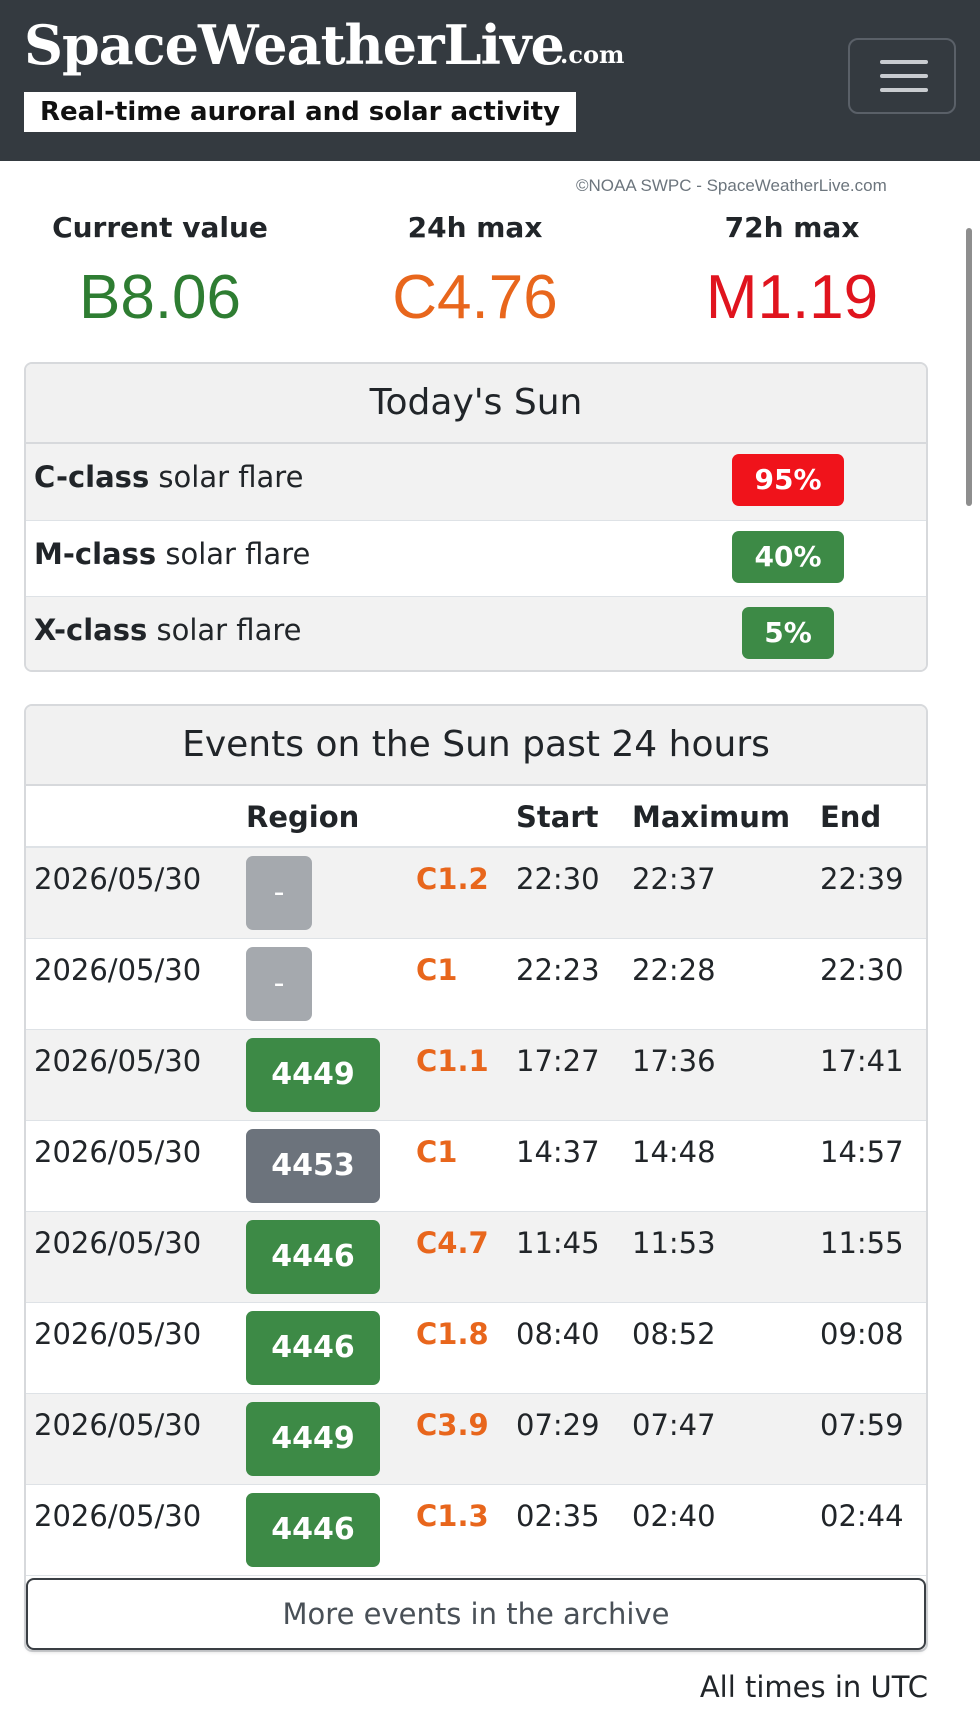 The image size is (980, 1713). Describe the element at coordinates (851, 817) in the screenshot. I see `column-header-end: End` at that location.